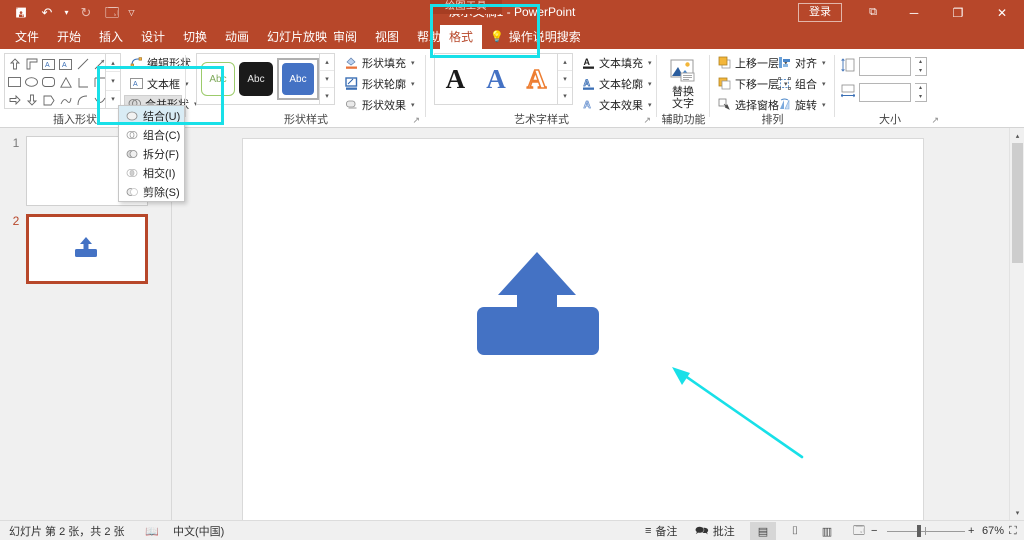  I want to click on shape-style-swatch-1: Abc, so click(218, 79).